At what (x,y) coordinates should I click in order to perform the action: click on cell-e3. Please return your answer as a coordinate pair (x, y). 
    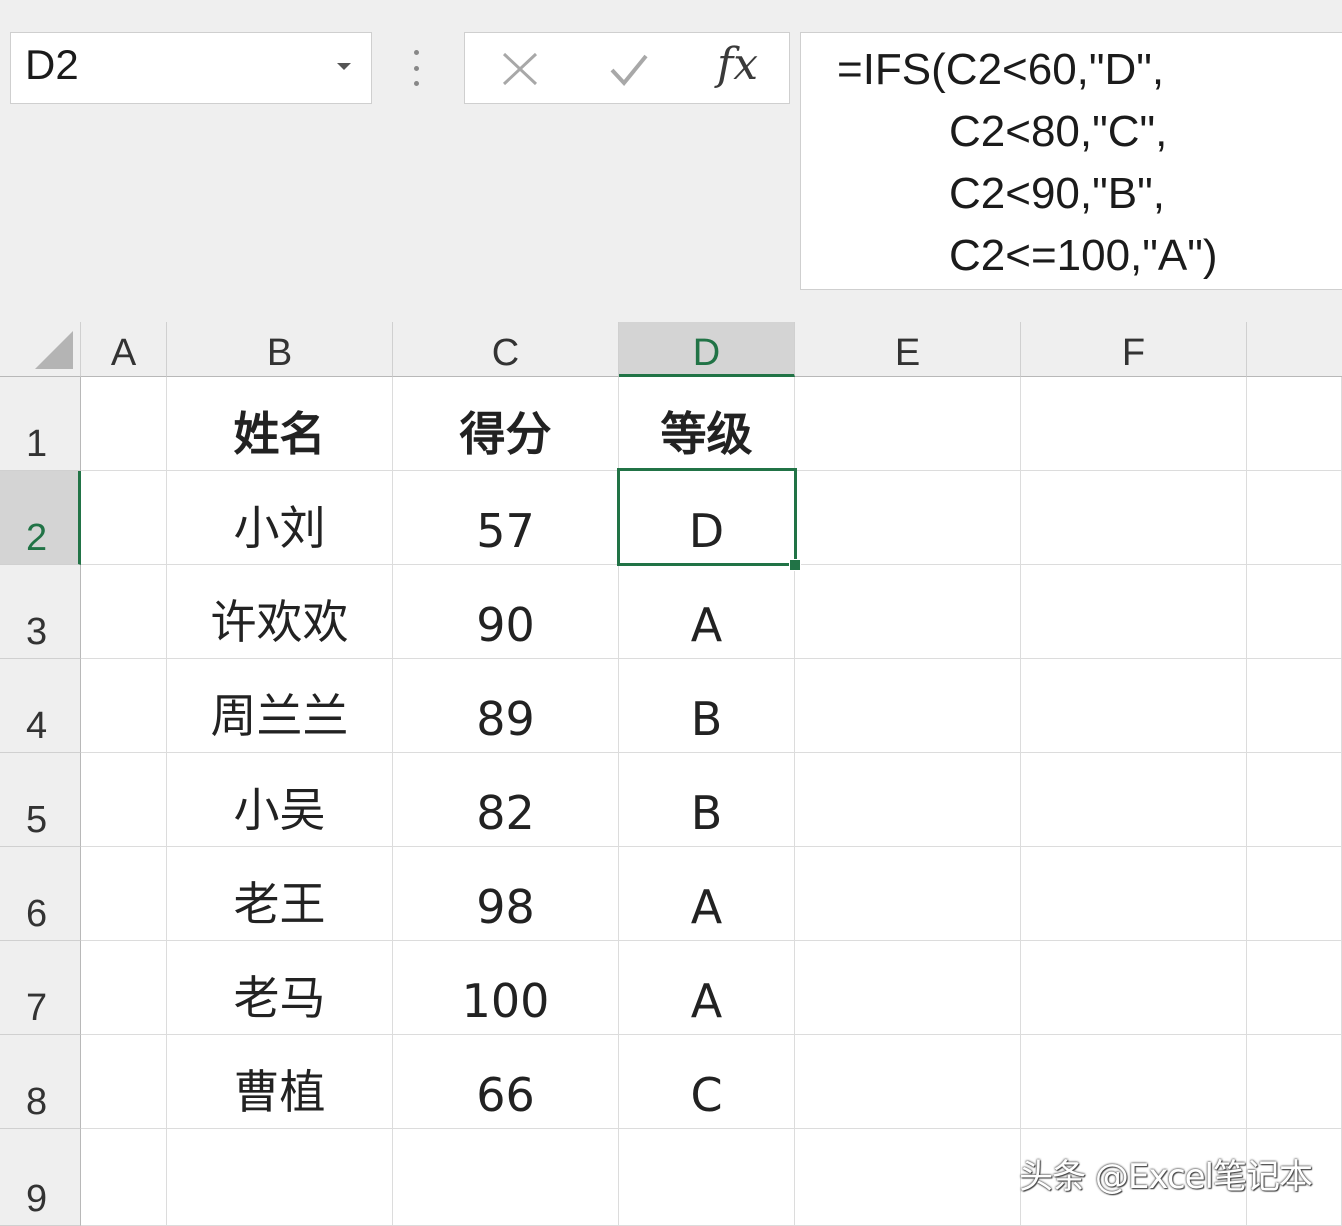
    Looking at the image, I should click on (908, 612).